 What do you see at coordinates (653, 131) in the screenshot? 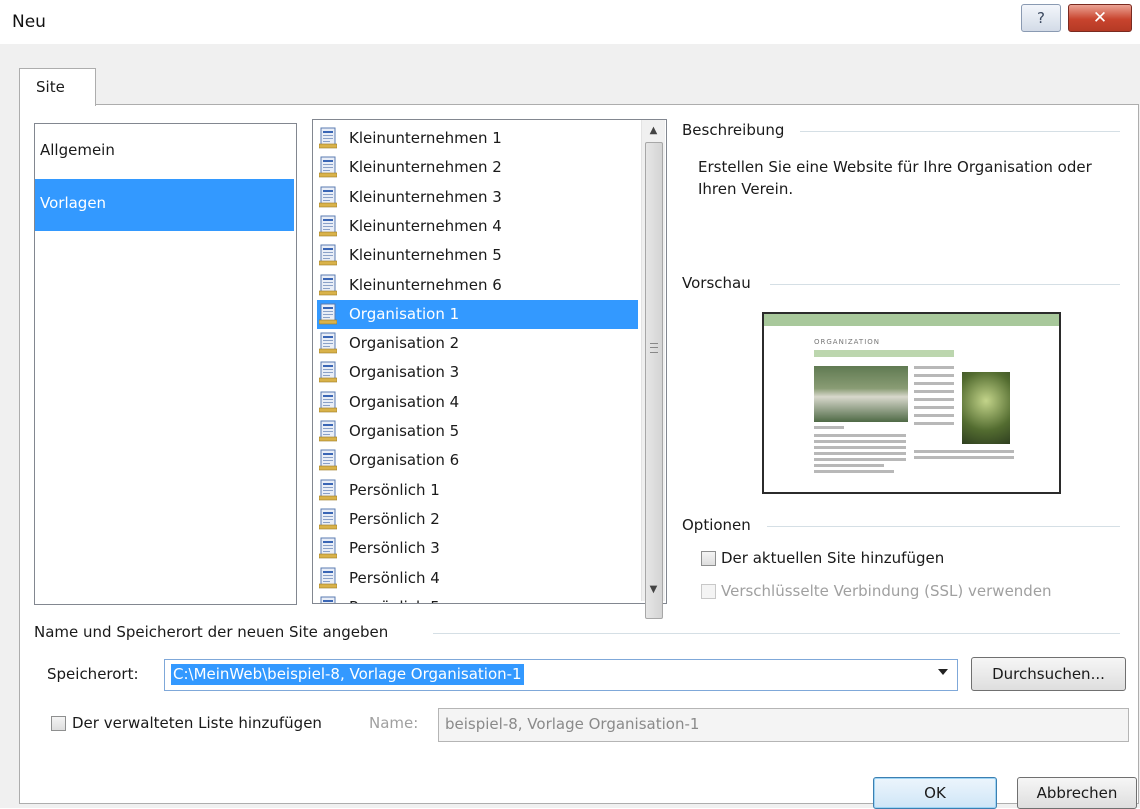
I see `scroll-up-icon: ▲` at bounding box center [653, 131].